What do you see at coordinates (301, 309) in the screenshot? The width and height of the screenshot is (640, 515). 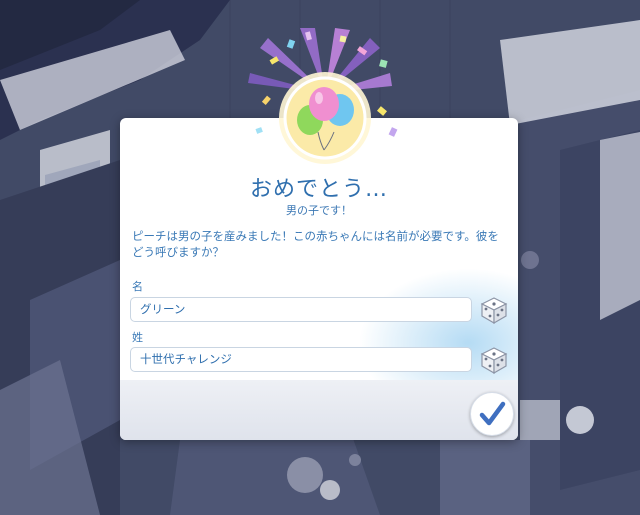 I see `first-name-input: グリーン` at bounding box center [301, 309].